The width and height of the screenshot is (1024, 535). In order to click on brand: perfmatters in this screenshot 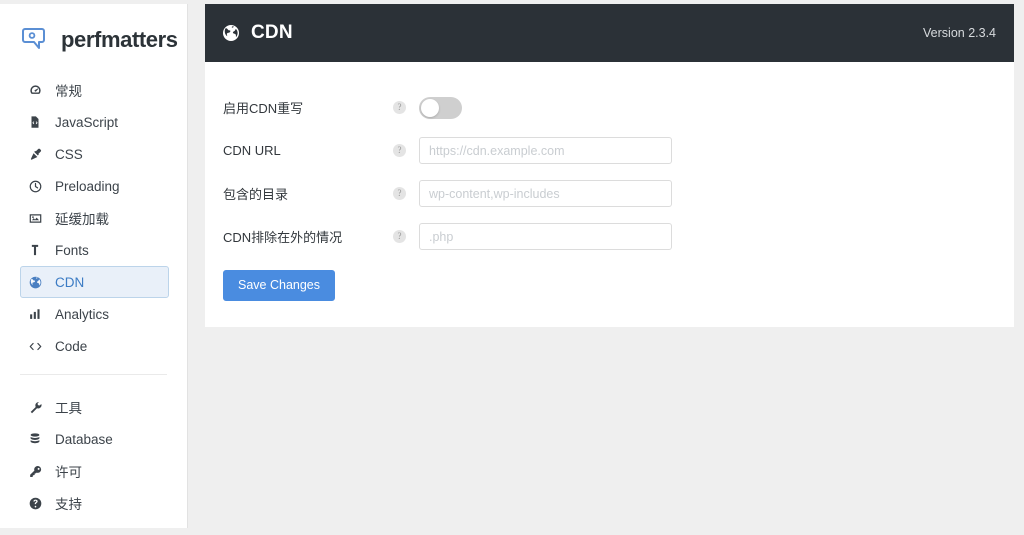, I will do `click(93, 31)`.